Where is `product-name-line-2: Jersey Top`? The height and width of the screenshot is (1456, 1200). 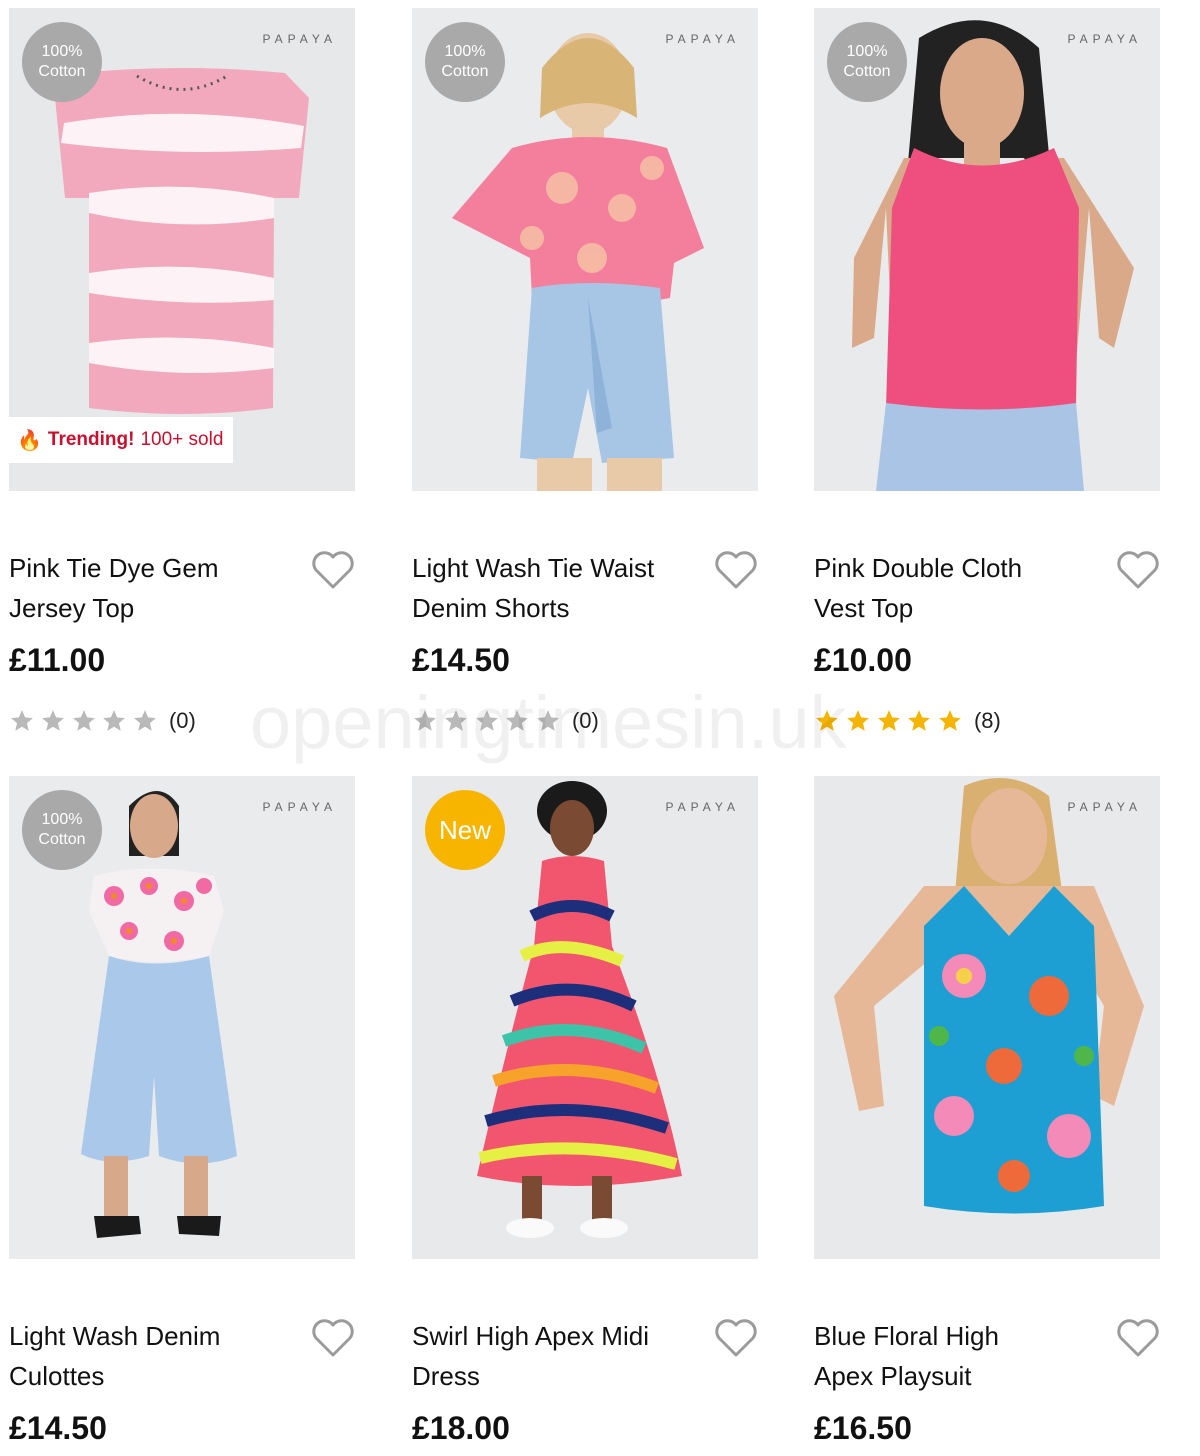
product-name-line-2: Jersey Top is located at coordinates (149, 608).